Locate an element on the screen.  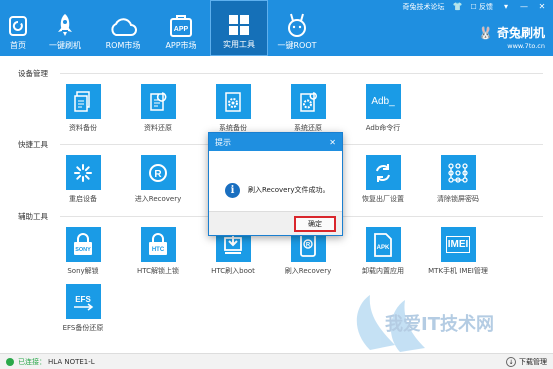
document-copy-icon is located at coordinates (82, 101).